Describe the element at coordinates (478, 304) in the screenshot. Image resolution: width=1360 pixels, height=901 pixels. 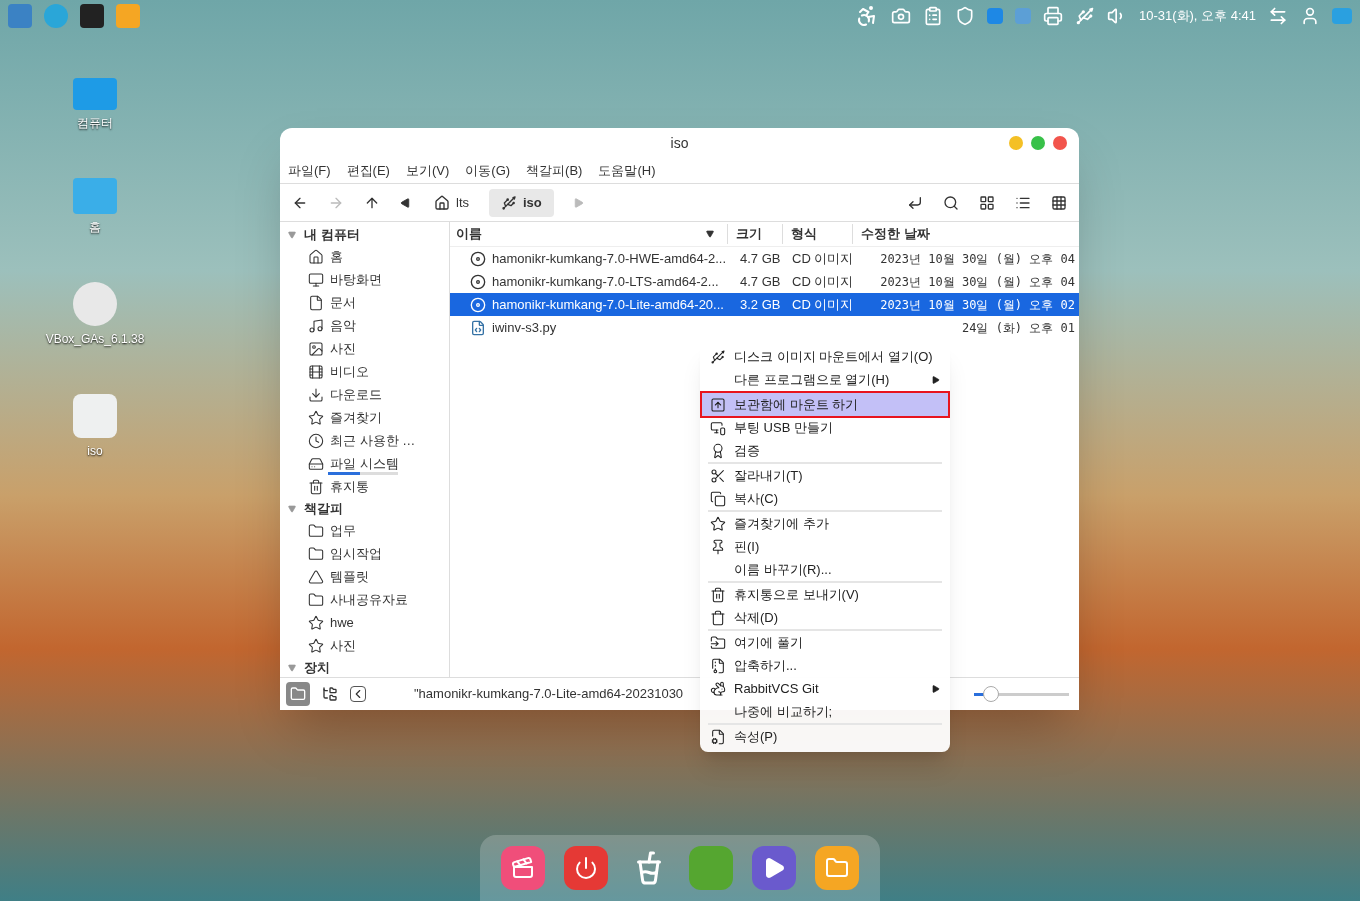
I see `disc-file-icon` at that location.